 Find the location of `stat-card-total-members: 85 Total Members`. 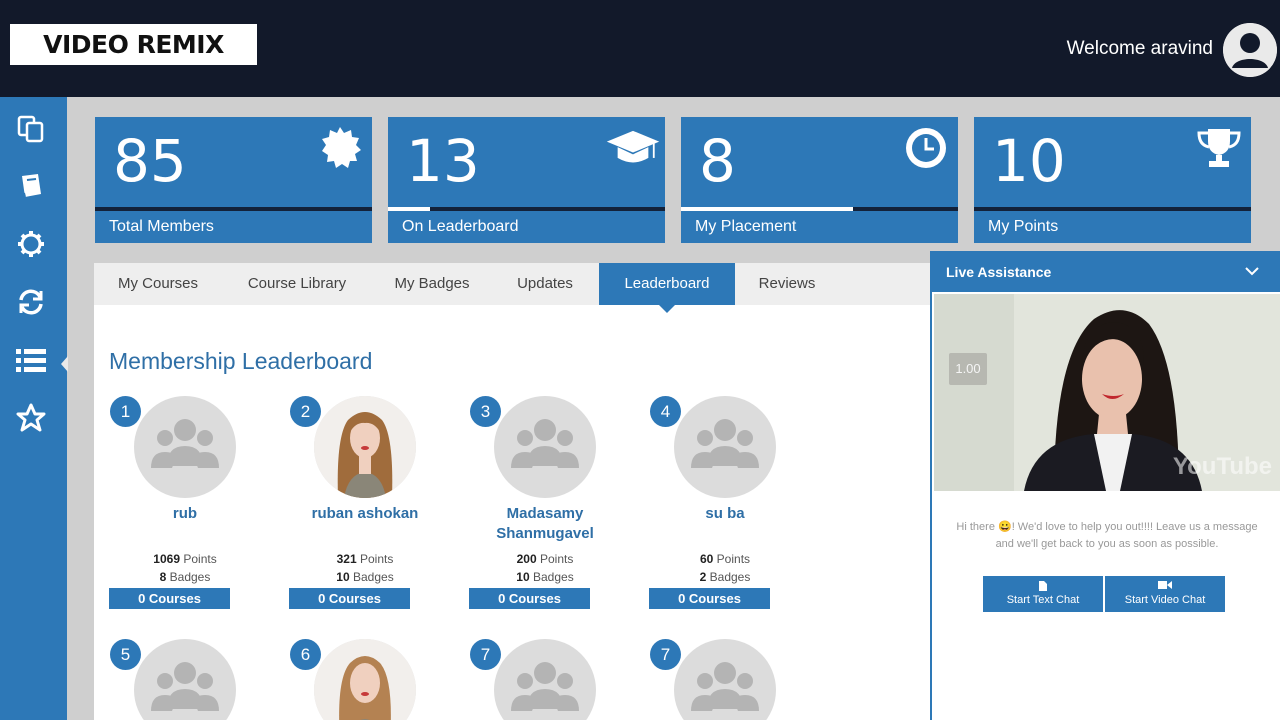

stat-card-total-members: 85 Total Members is located at coordinates (233, 180).